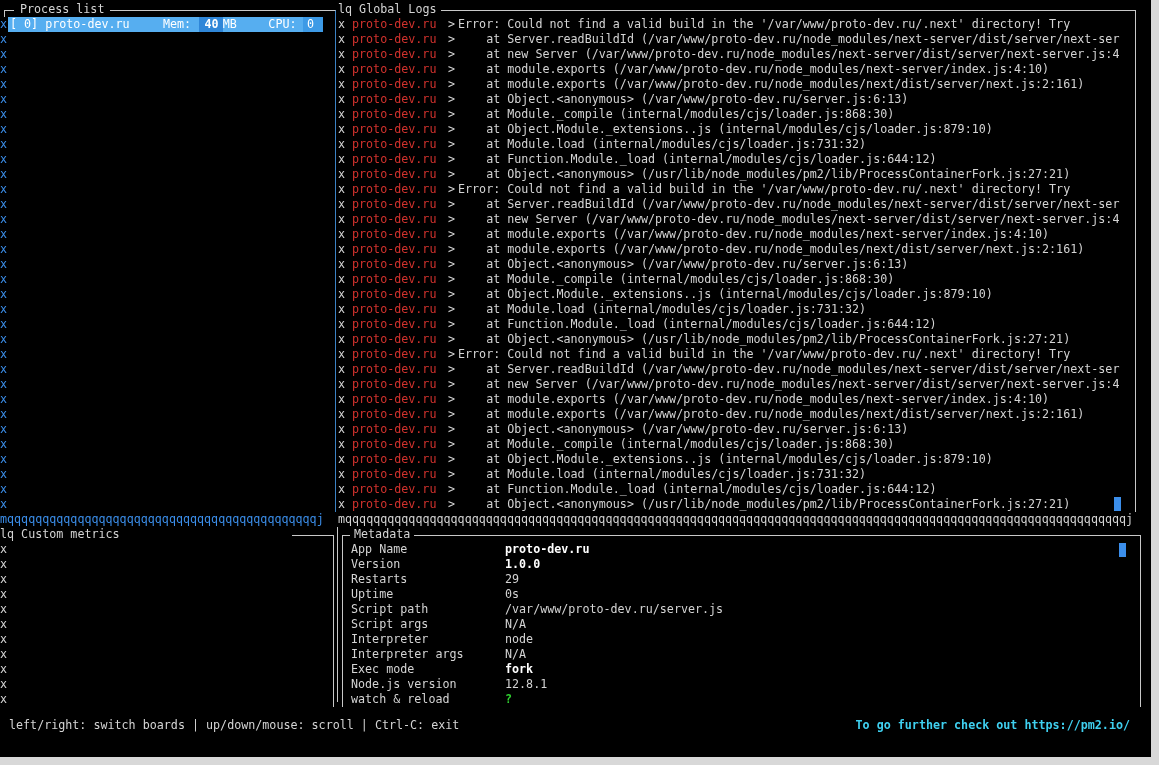 The width and height of the screenshot is (1159, 765). Describe the element at coordinates (519, 669) in the screenshot. I see `field-value: fork` at that location.